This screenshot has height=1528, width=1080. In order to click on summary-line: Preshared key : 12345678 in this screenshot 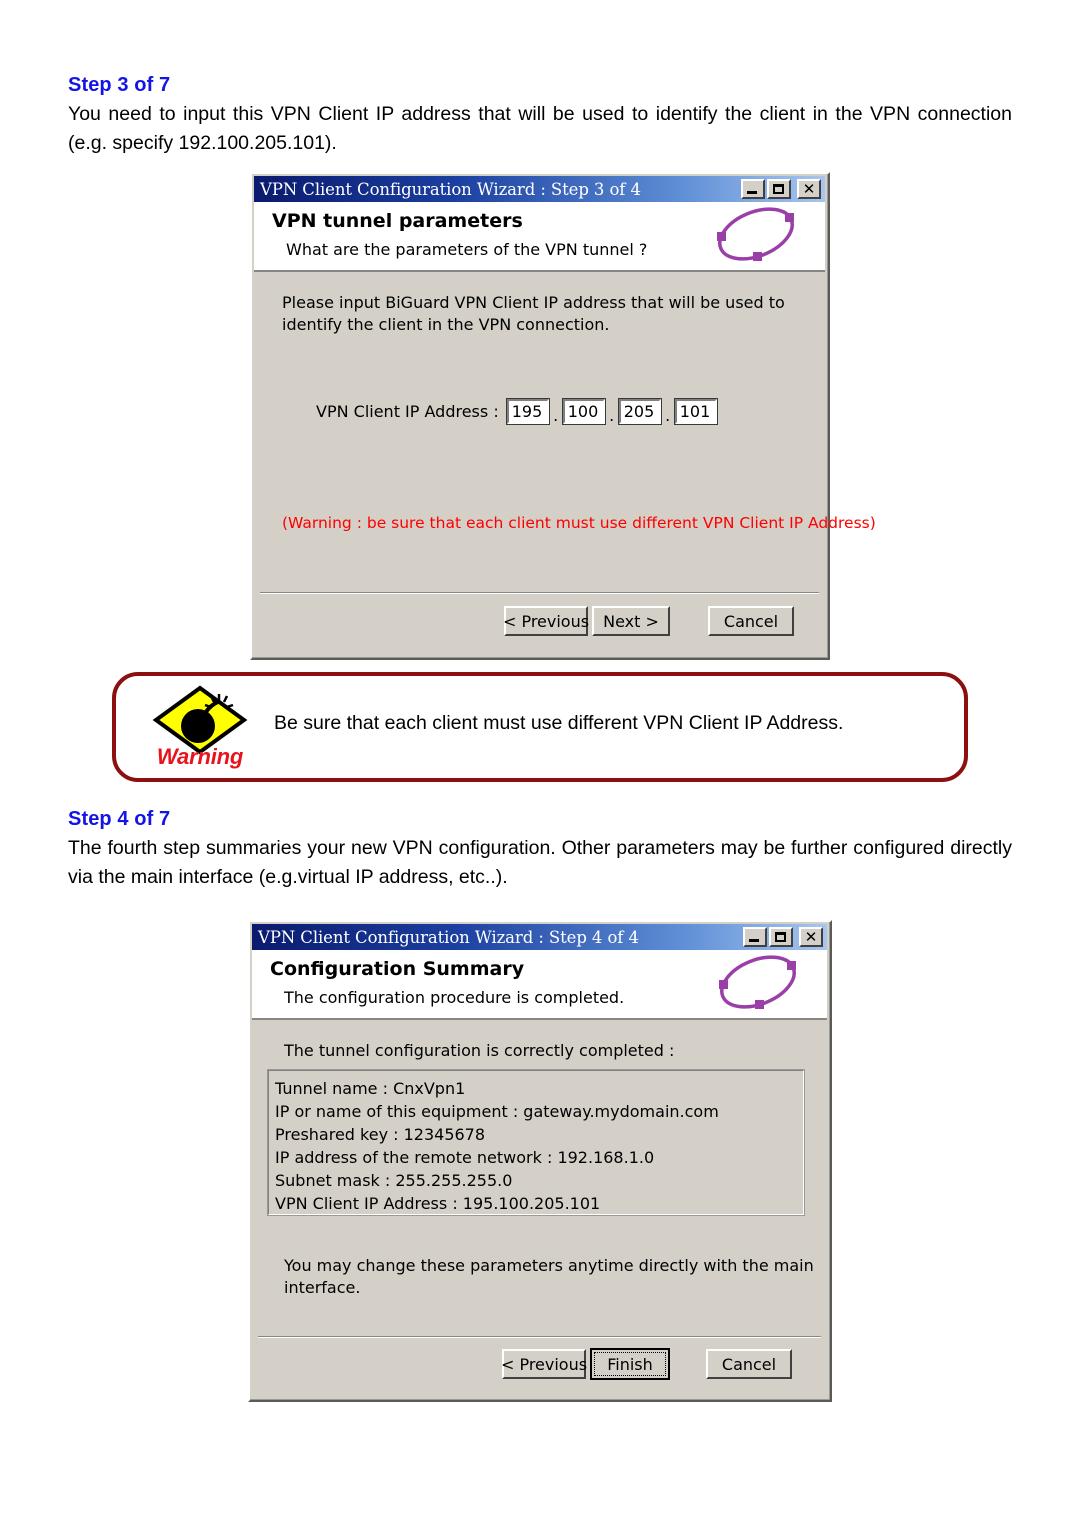, I will do `click(380, 1134)`.